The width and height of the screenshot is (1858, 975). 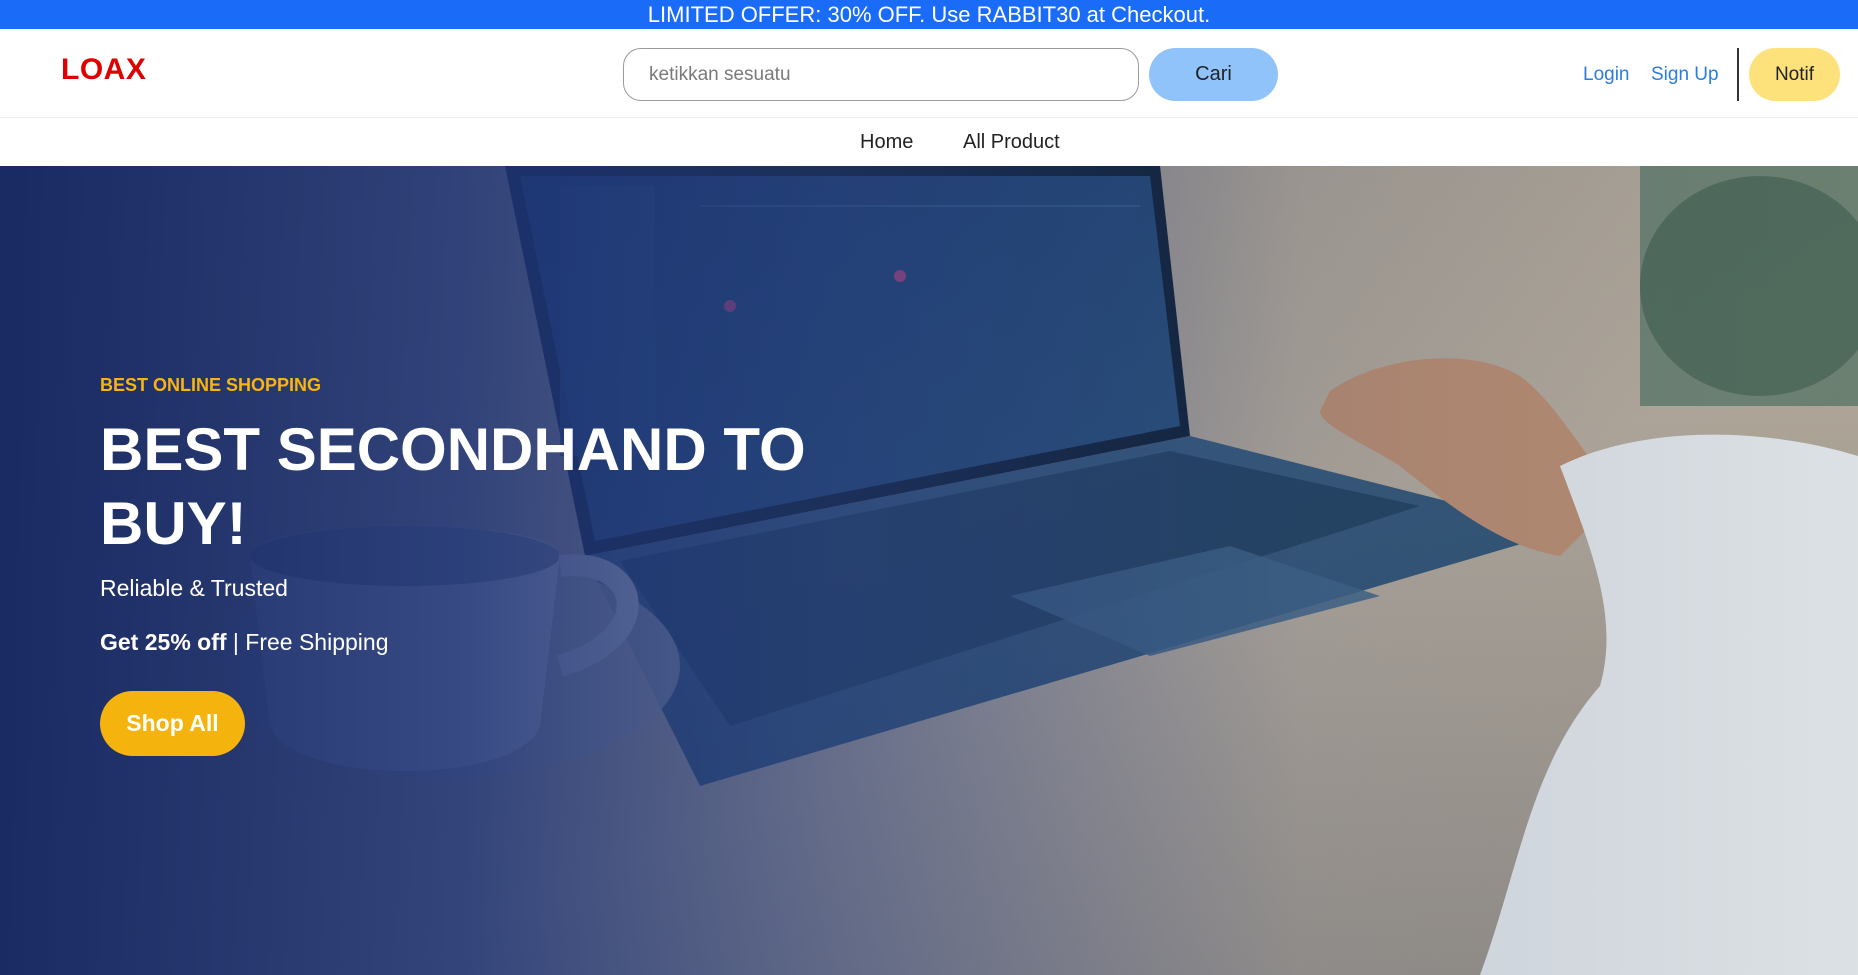 What do you see at coordinates (1738, 74) in the screenshot?
I see `header-divider` at bounding box center [1738, 74].